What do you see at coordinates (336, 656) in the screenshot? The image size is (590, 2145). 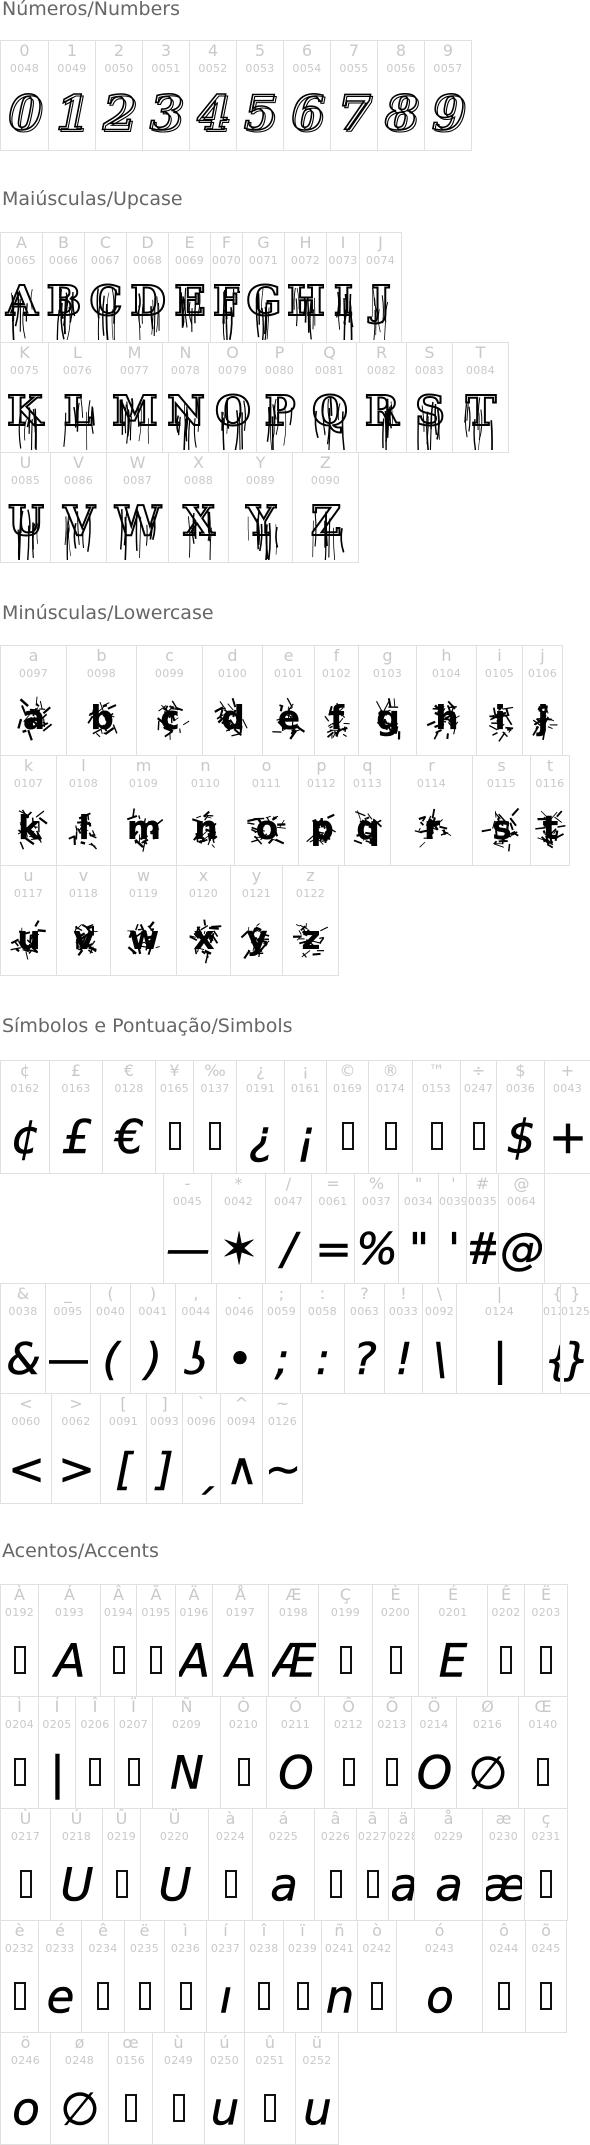 I see `glyph-character-label: f` at bounding box center [336, 656].